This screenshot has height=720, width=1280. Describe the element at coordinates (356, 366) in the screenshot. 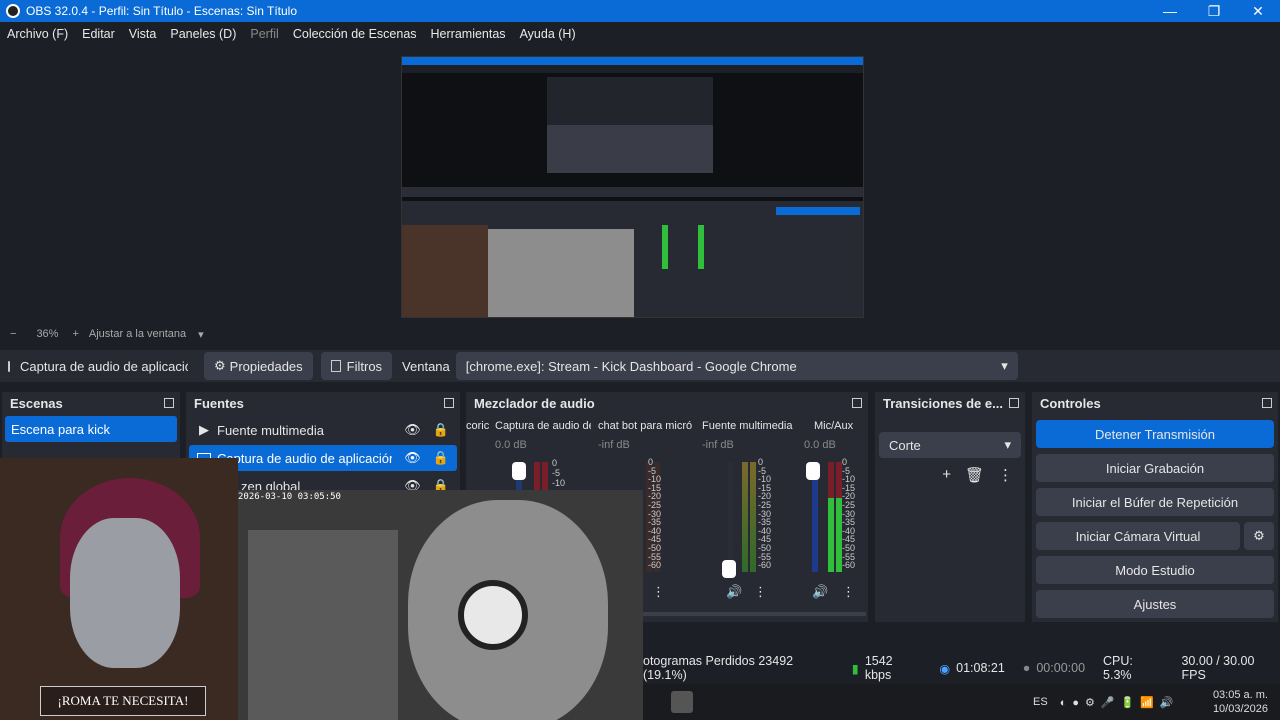

I see `filters-button: Filtros` at that location.